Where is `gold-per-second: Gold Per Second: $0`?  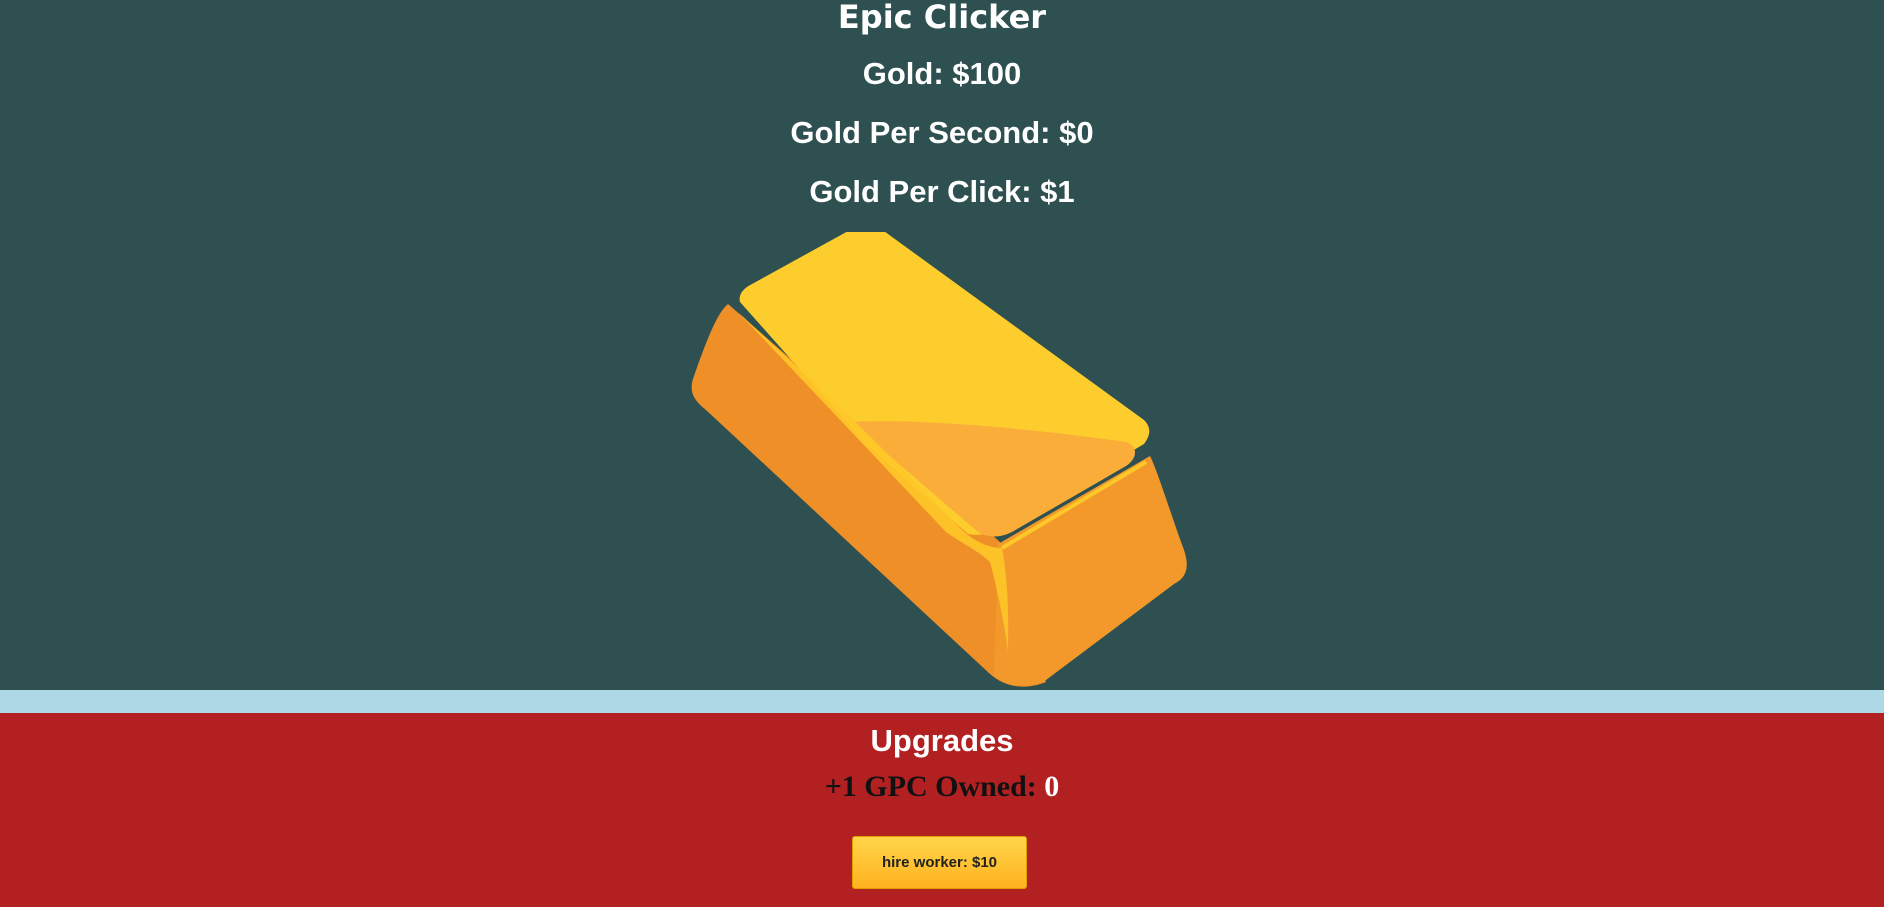
gold-per-second: Gold Per Second: $0 is located at coordinates (942, 132).